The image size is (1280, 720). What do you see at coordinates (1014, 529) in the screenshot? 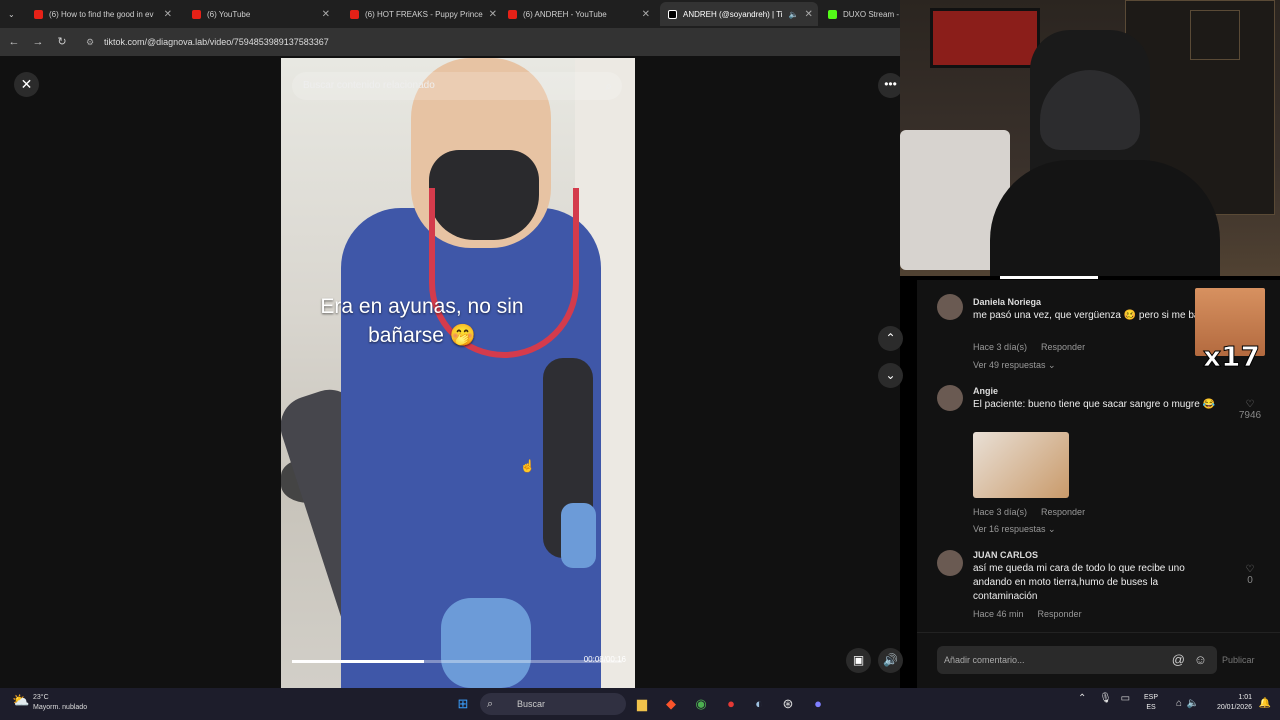
I see `view-replies-link: Ver 16 respuestas ⌄` at bounding box center [1014, 529].